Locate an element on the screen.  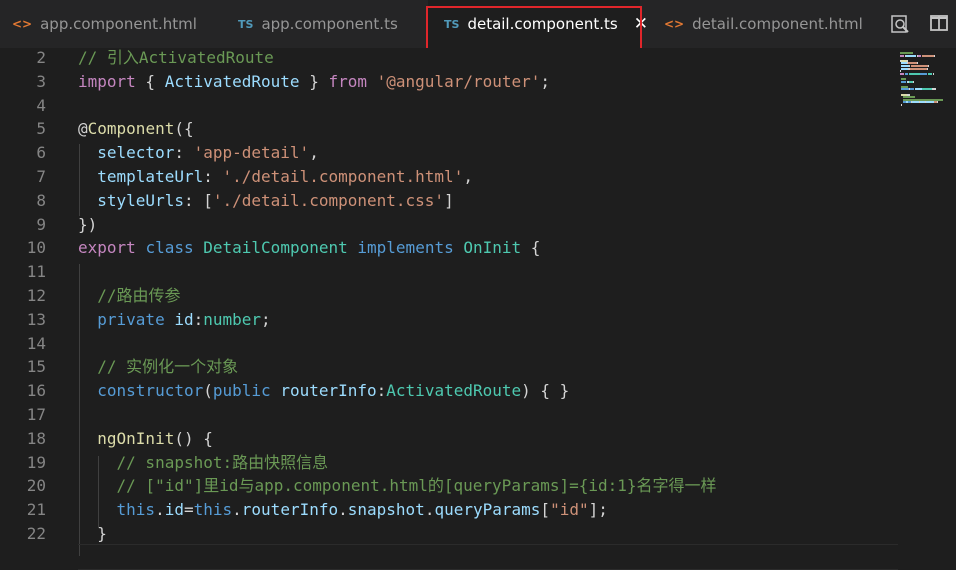
typescript-file-icon: TS is located at coordinates (452, 24).